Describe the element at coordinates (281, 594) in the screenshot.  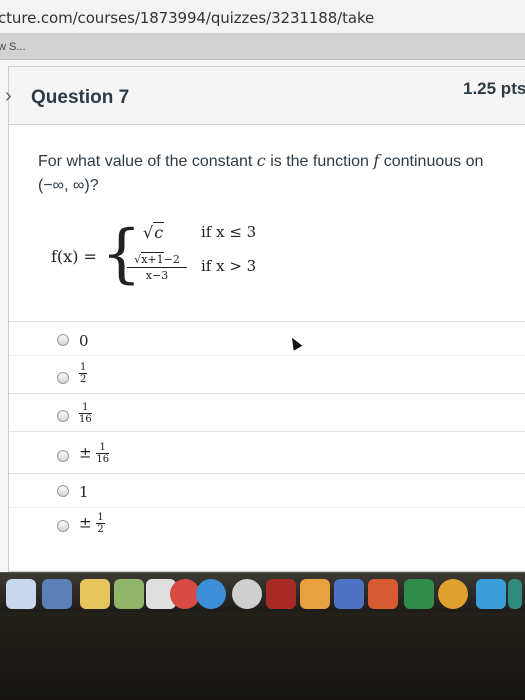
I see `photo-booth-icon` at that location.